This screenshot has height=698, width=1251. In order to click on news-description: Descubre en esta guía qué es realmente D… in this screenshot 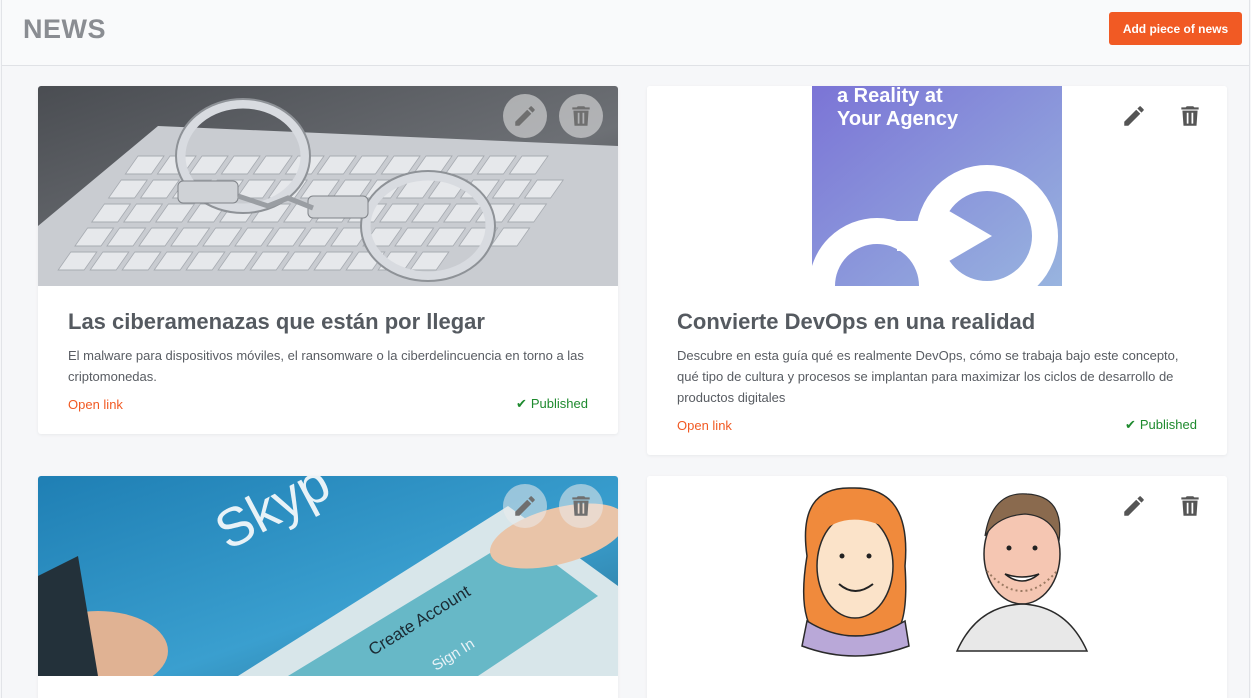, I will do `click(928, 376)`.